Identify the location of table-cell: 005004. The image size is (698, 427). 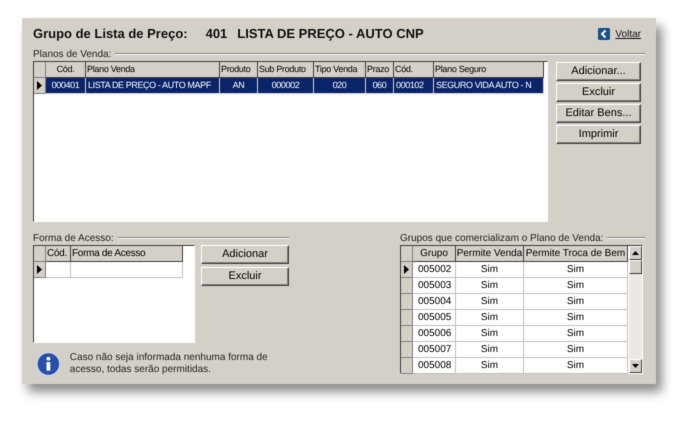
(434, 302).